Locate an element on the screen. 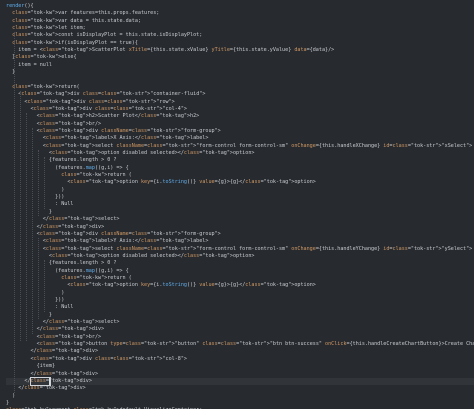 This screenshot has width=474, height=409. code-line: }class="tok-kw">else{ is located at coordinates (240, 57).